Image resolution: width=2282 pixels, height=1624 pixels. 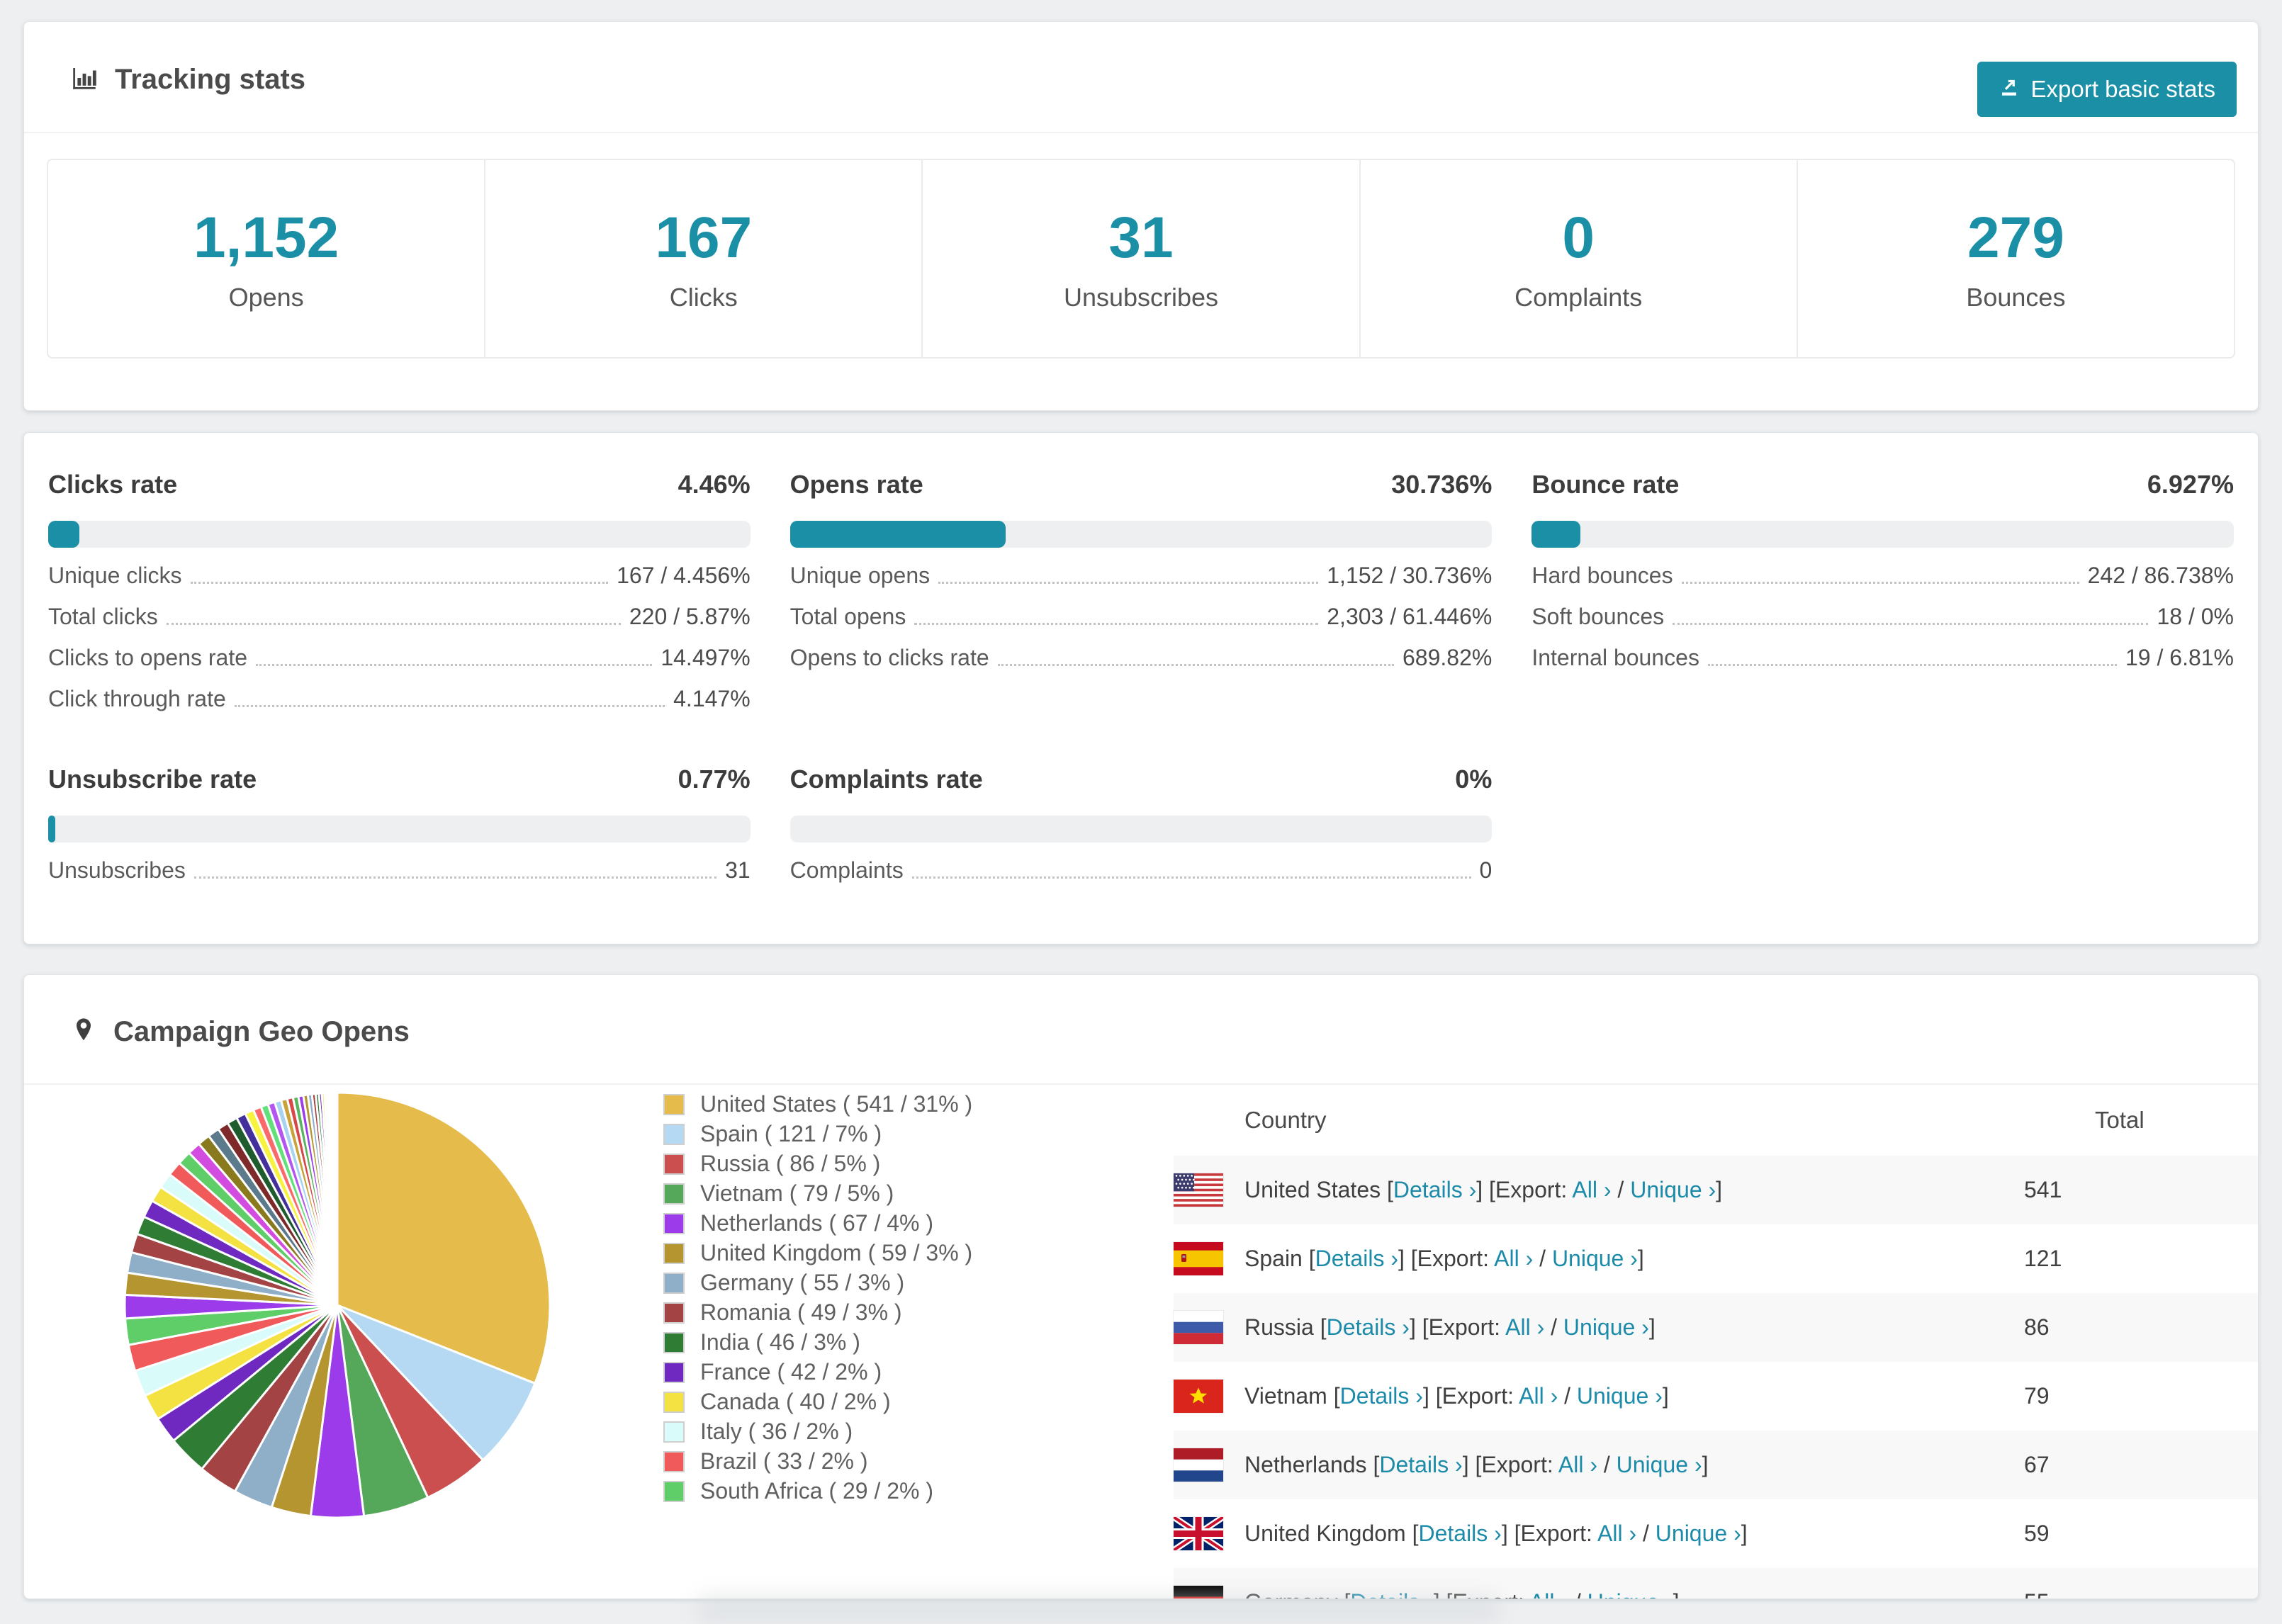 I want to click on rate-row-value: 14.497%, so click(x=706, y=657).